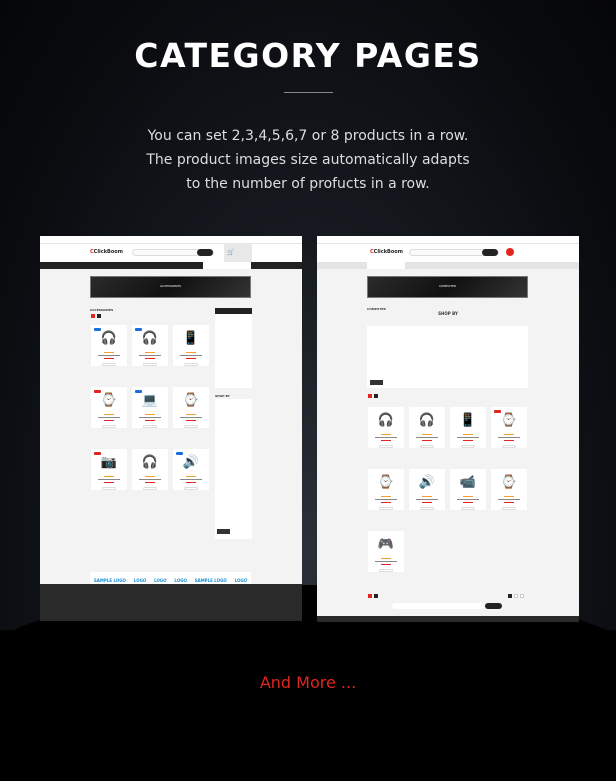 This screenshot has height=781, width=616. I want to click on subscribe-button, so click(493, 606).